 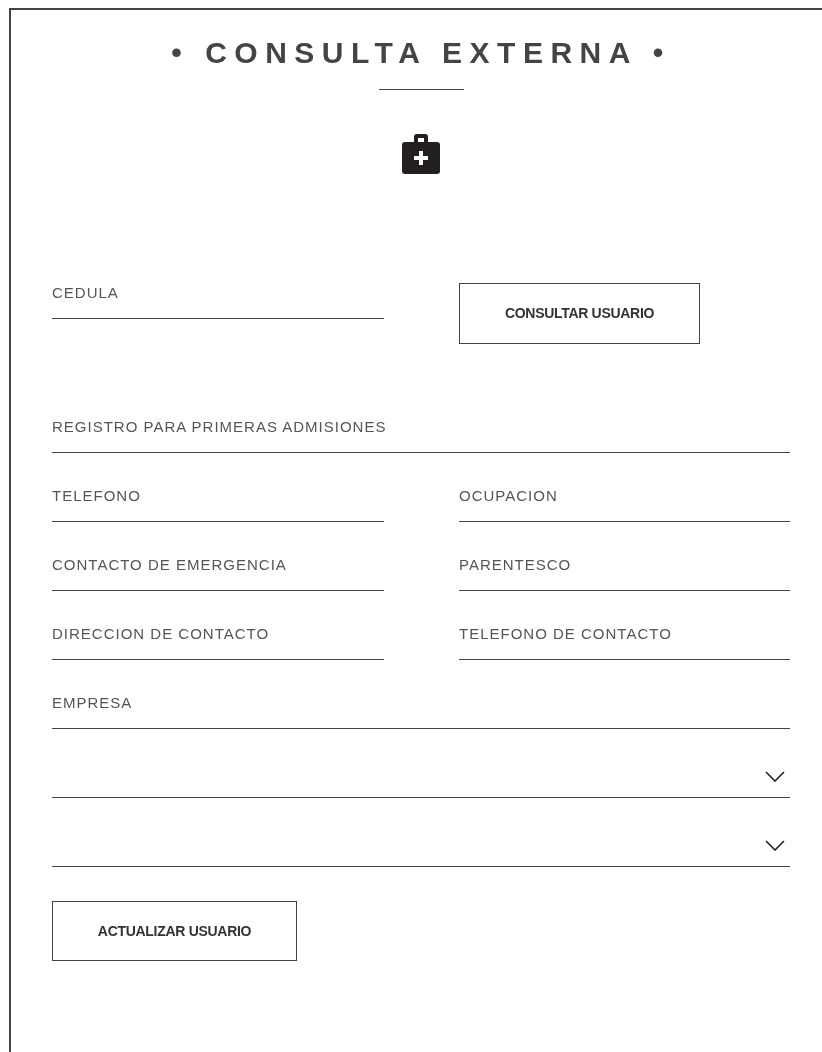 What do you see at coordinates (624, 496) in the screenshot?
I see `text-field: OCUPACION` at bounding box center [624, 496].